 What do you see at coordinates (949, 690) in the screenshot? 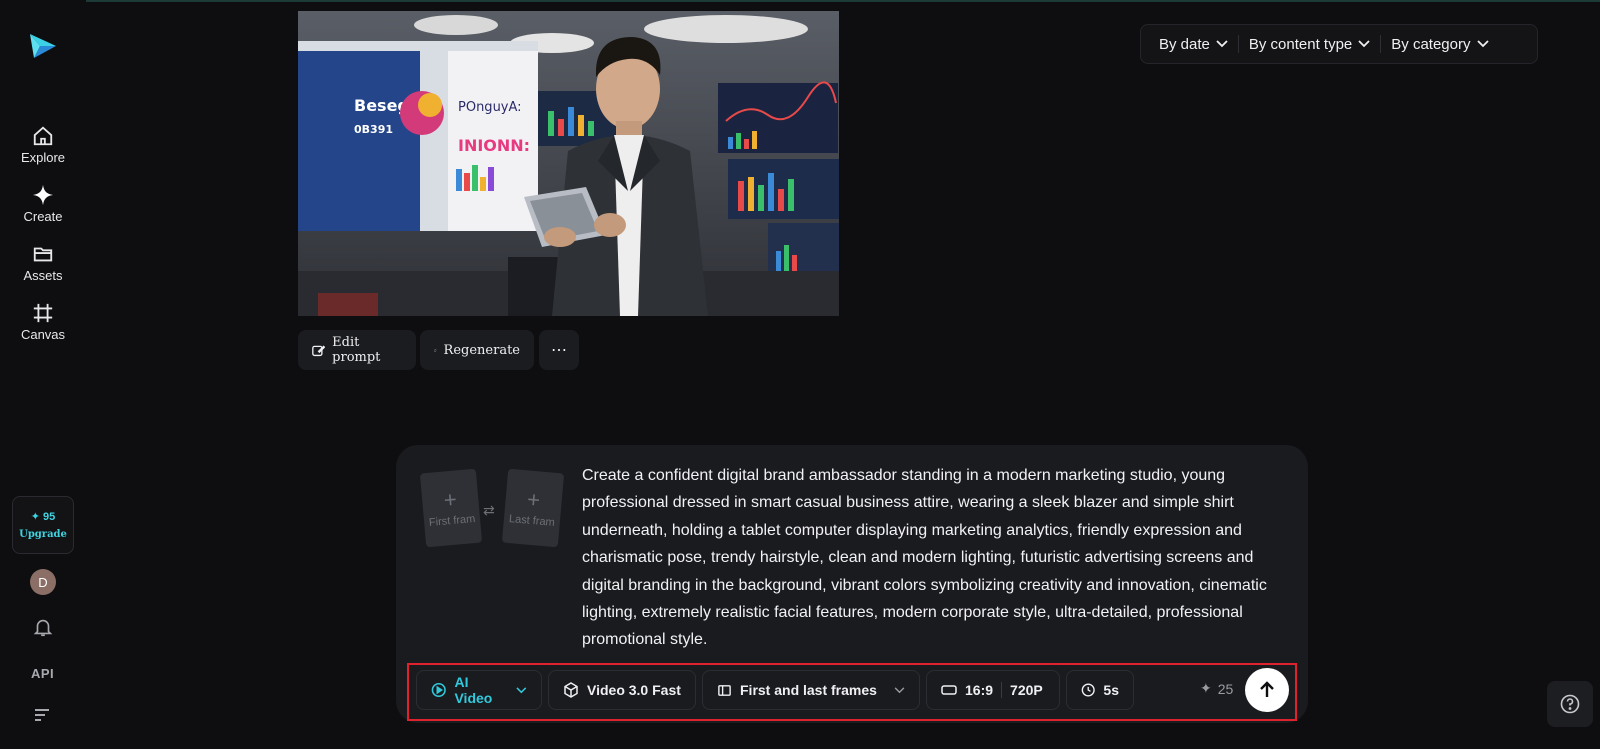
I see `aspect-ratio-icon` at bounding box center [949, 690].